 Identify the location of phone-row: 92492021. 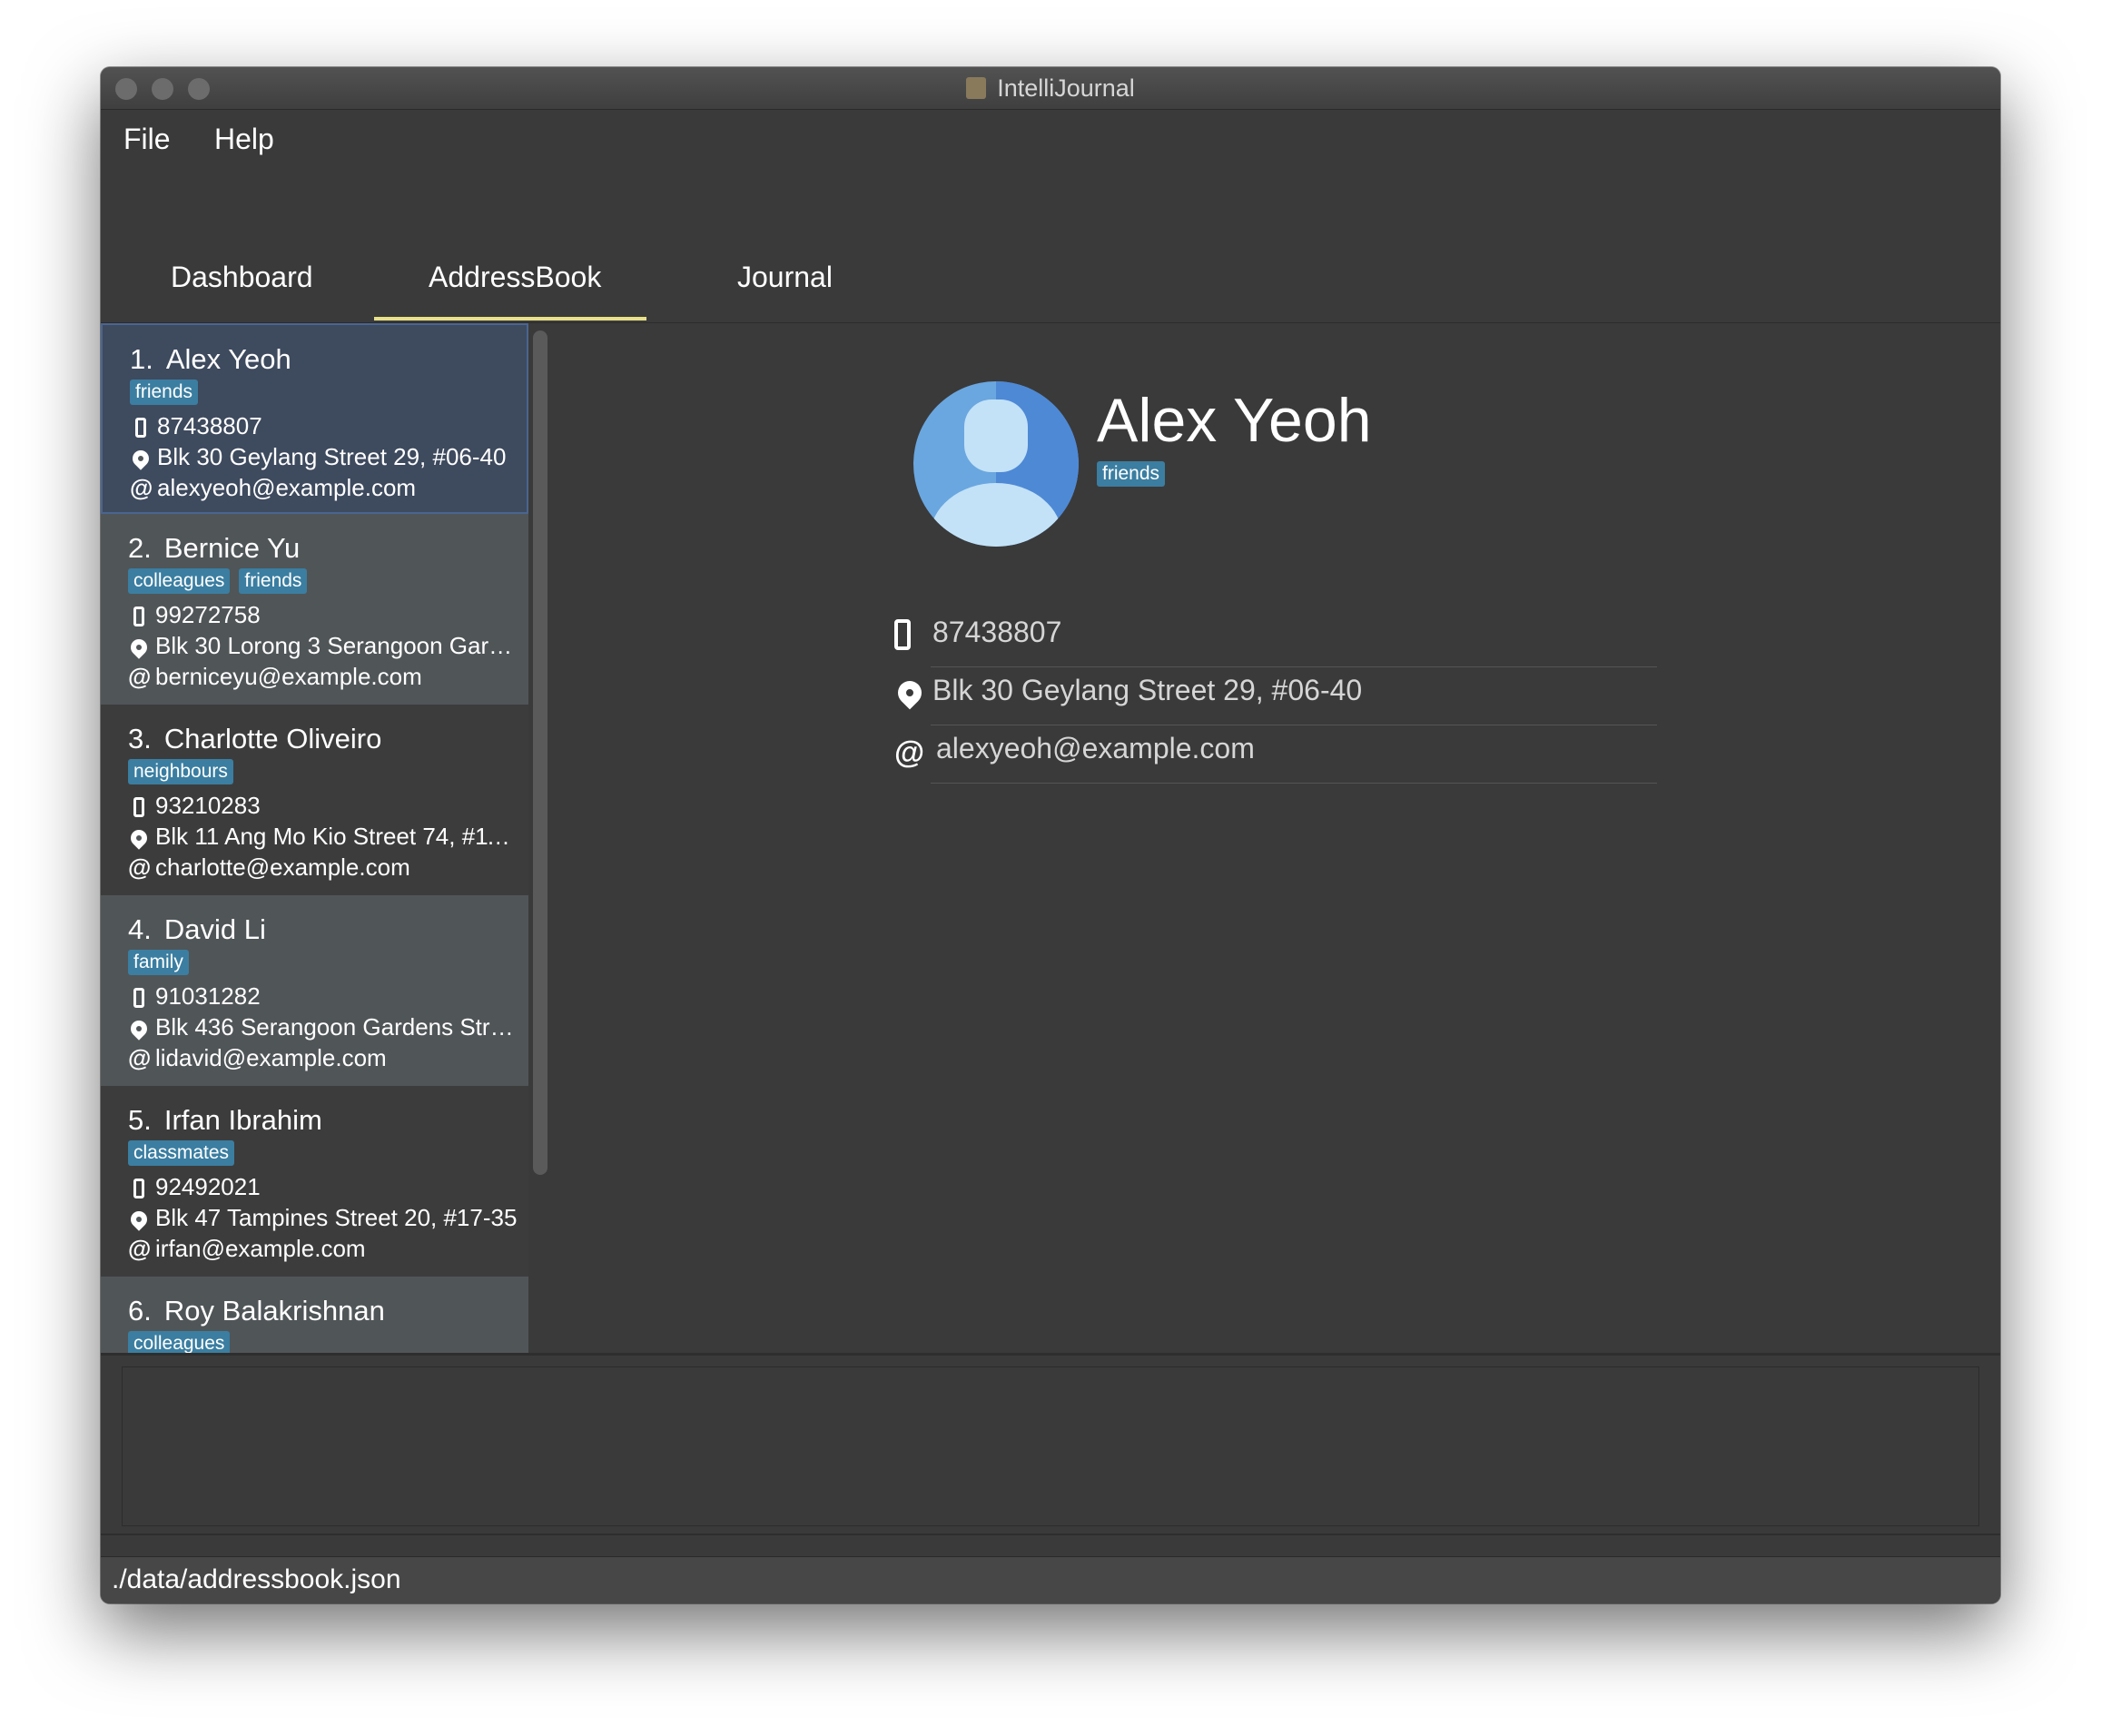
(323, 1186).